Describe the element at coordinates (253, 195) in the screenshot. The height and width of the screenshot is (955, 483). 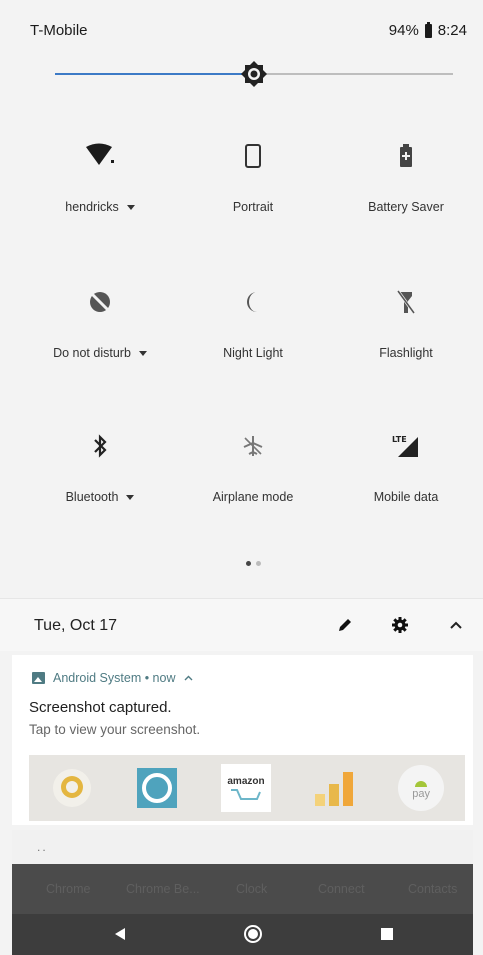
I see `tile-portrait: Portrait` at that location.